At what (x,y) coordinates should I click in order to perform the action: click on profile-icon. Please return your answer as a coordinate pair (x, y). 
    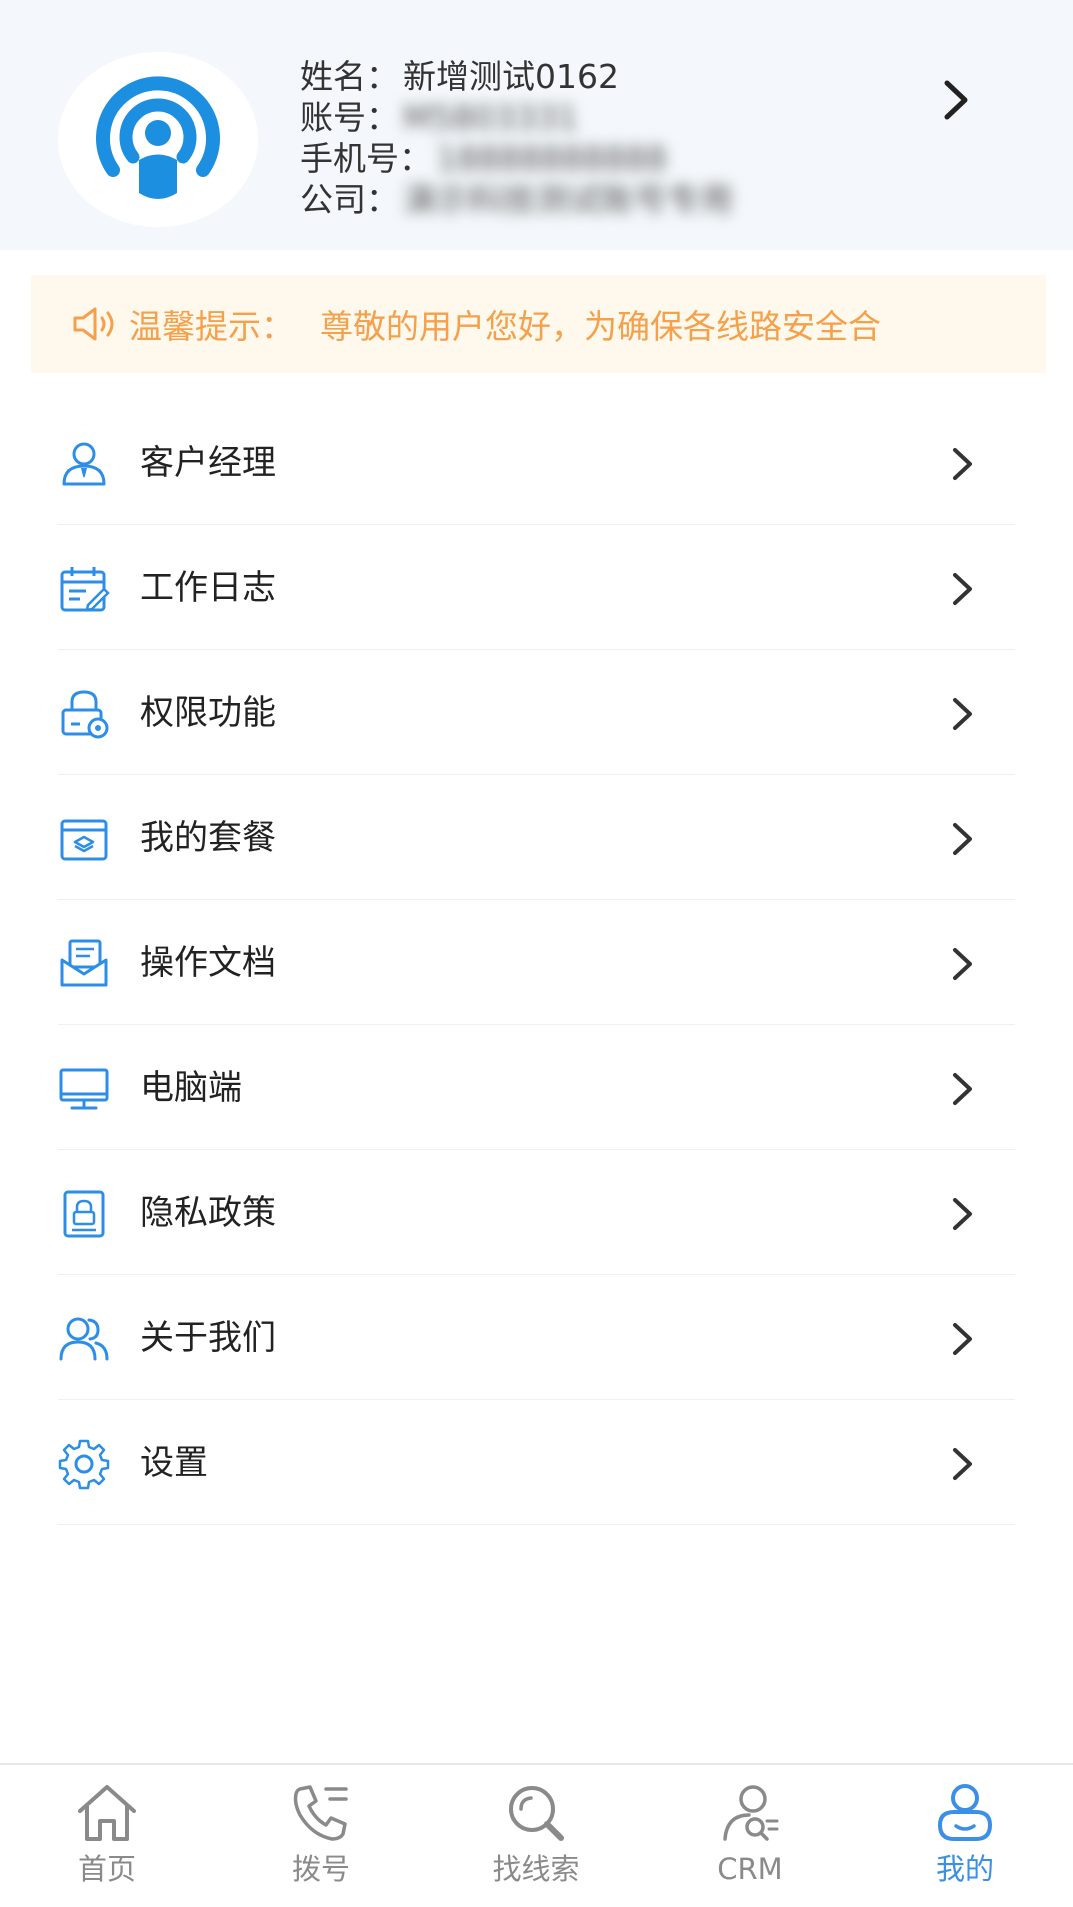
    Looking at the image, I should click on (965, 1812).